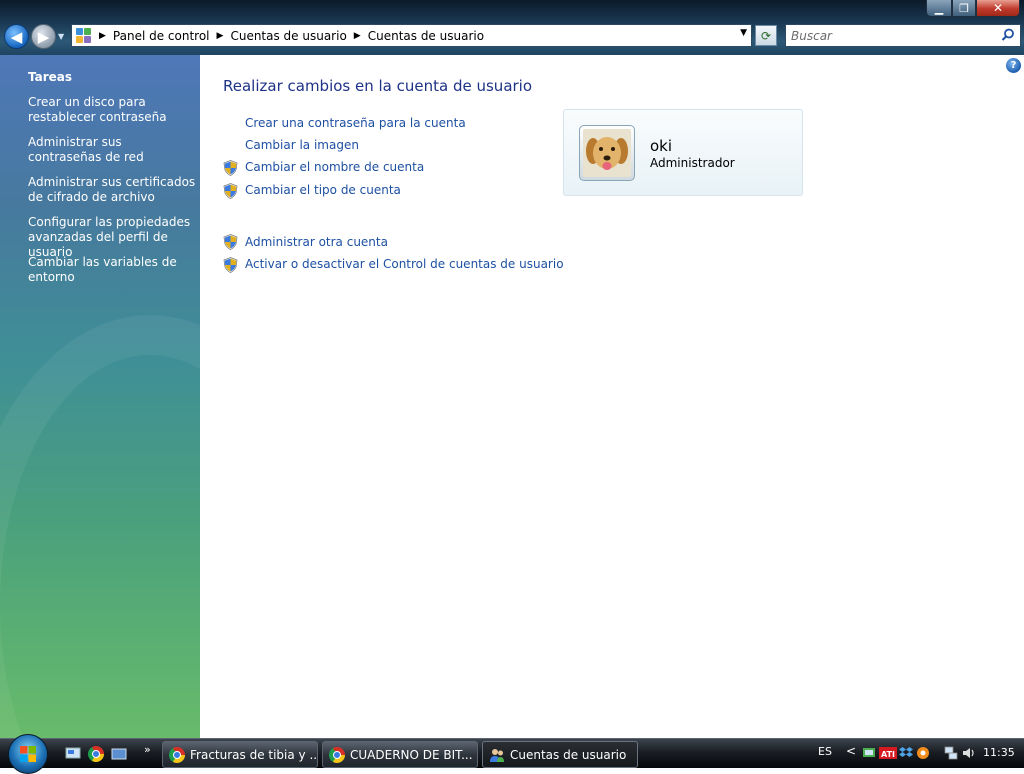 The width and height of the screenshot is (1024, 774). Describe the element at coordinates (969, 753) in the screenshot. I see `volume-icon` at that location.